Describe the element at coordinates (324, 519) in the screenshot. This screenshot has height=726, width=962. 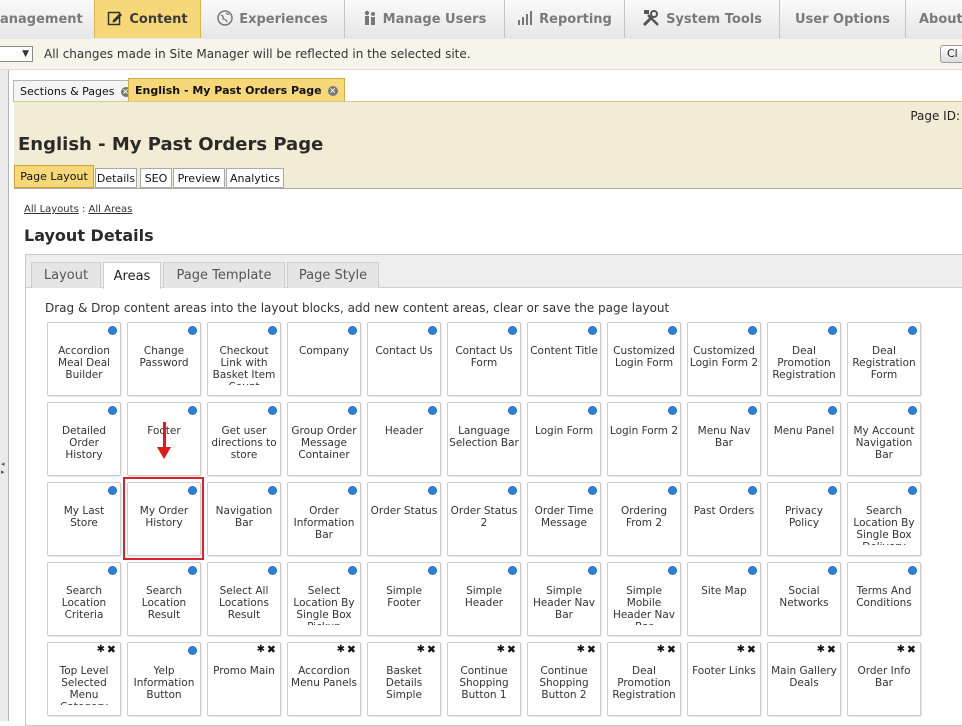
I see `content-area-tile: Order Information Bar` at that location.